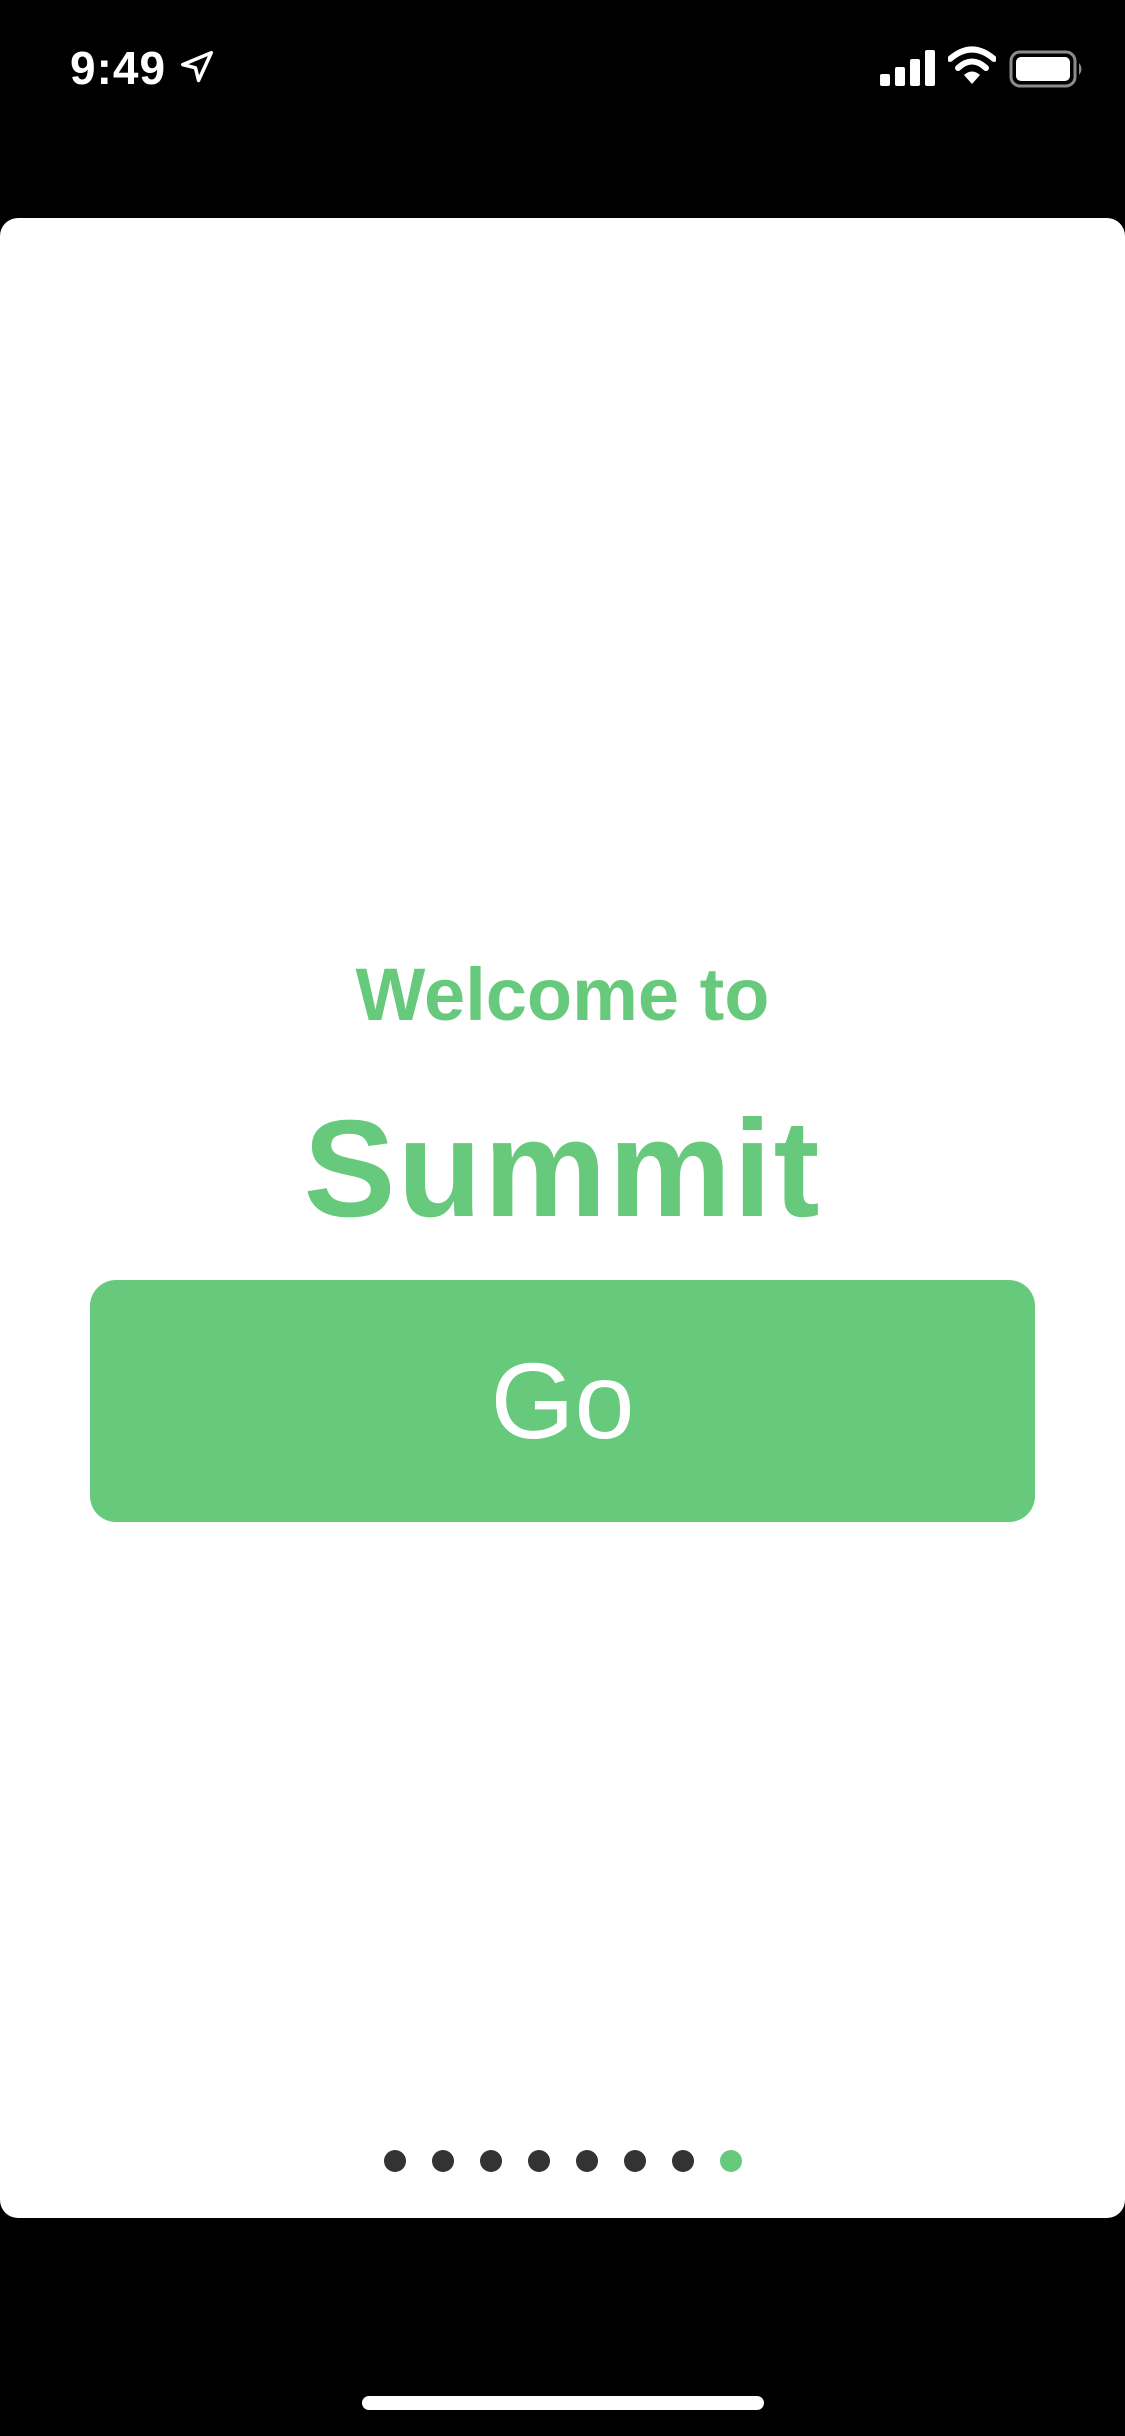 The width and height of the screenshot is (1125, 2436). I want to click on app-name-title: Summit, so click(562, 1169).